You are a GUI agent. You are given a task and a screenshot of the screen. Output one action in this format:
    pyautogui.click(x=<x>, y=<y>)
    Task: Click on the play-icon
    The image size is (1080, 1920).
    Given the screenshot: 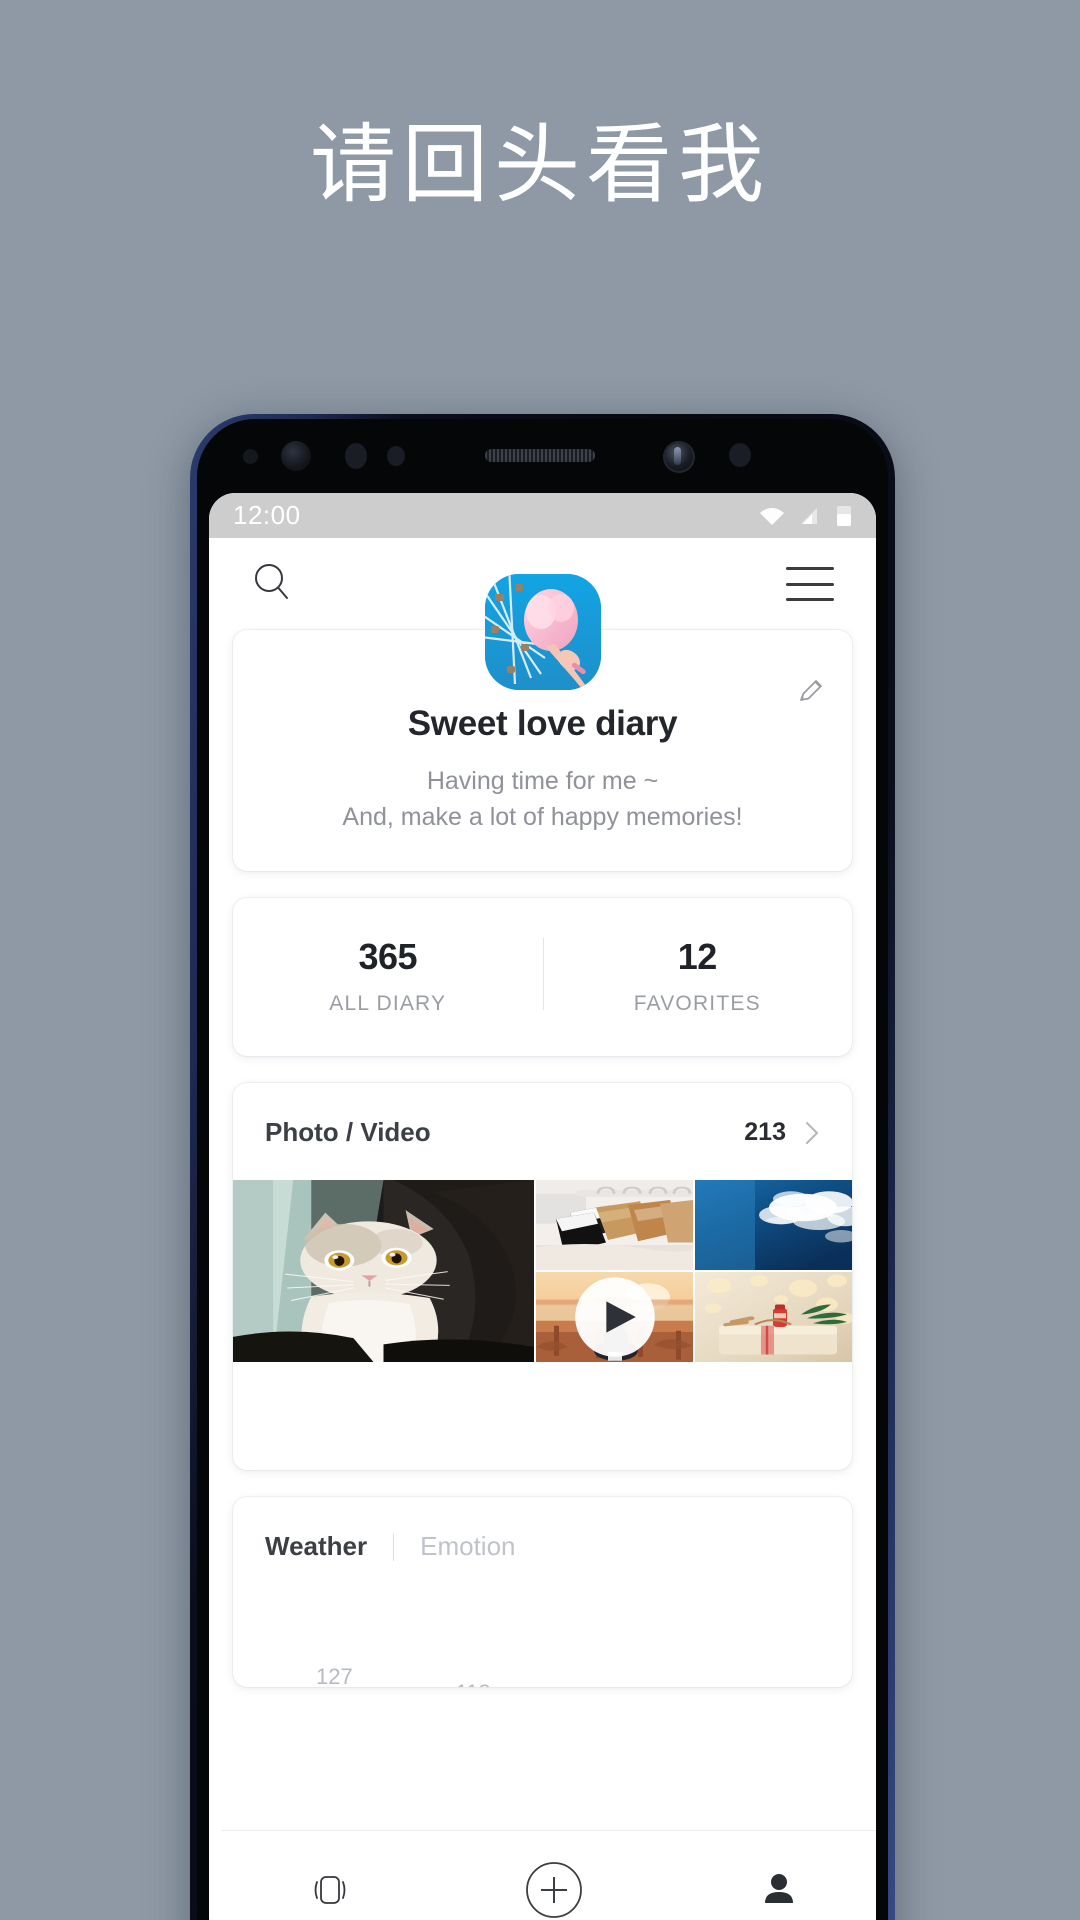 What is the action you would take?
    pyautogui.click(x=614, y=1317)
    